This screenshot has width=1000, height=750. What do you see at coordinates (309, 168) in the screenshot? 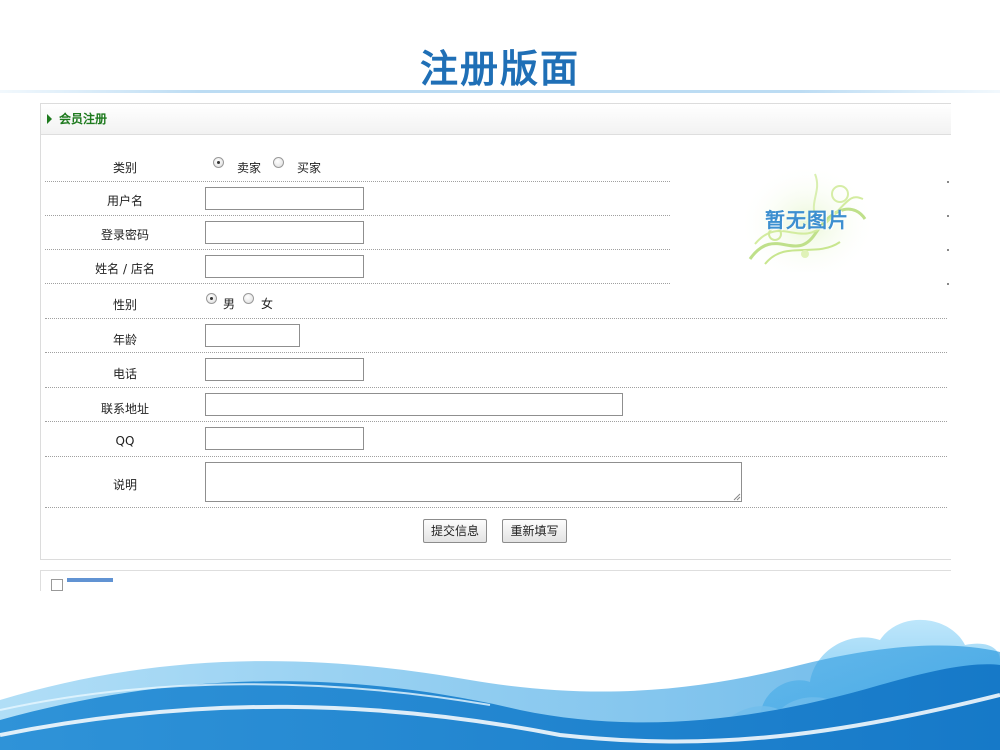
I see `radio-buyer-label: 买家` at bounding box center [309, 168].